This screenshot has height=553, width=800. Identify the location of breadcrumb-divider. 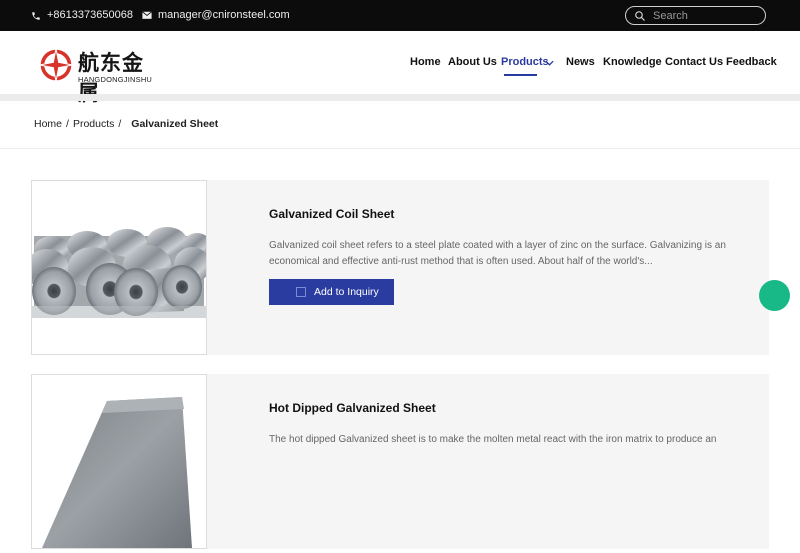
(400, 148).